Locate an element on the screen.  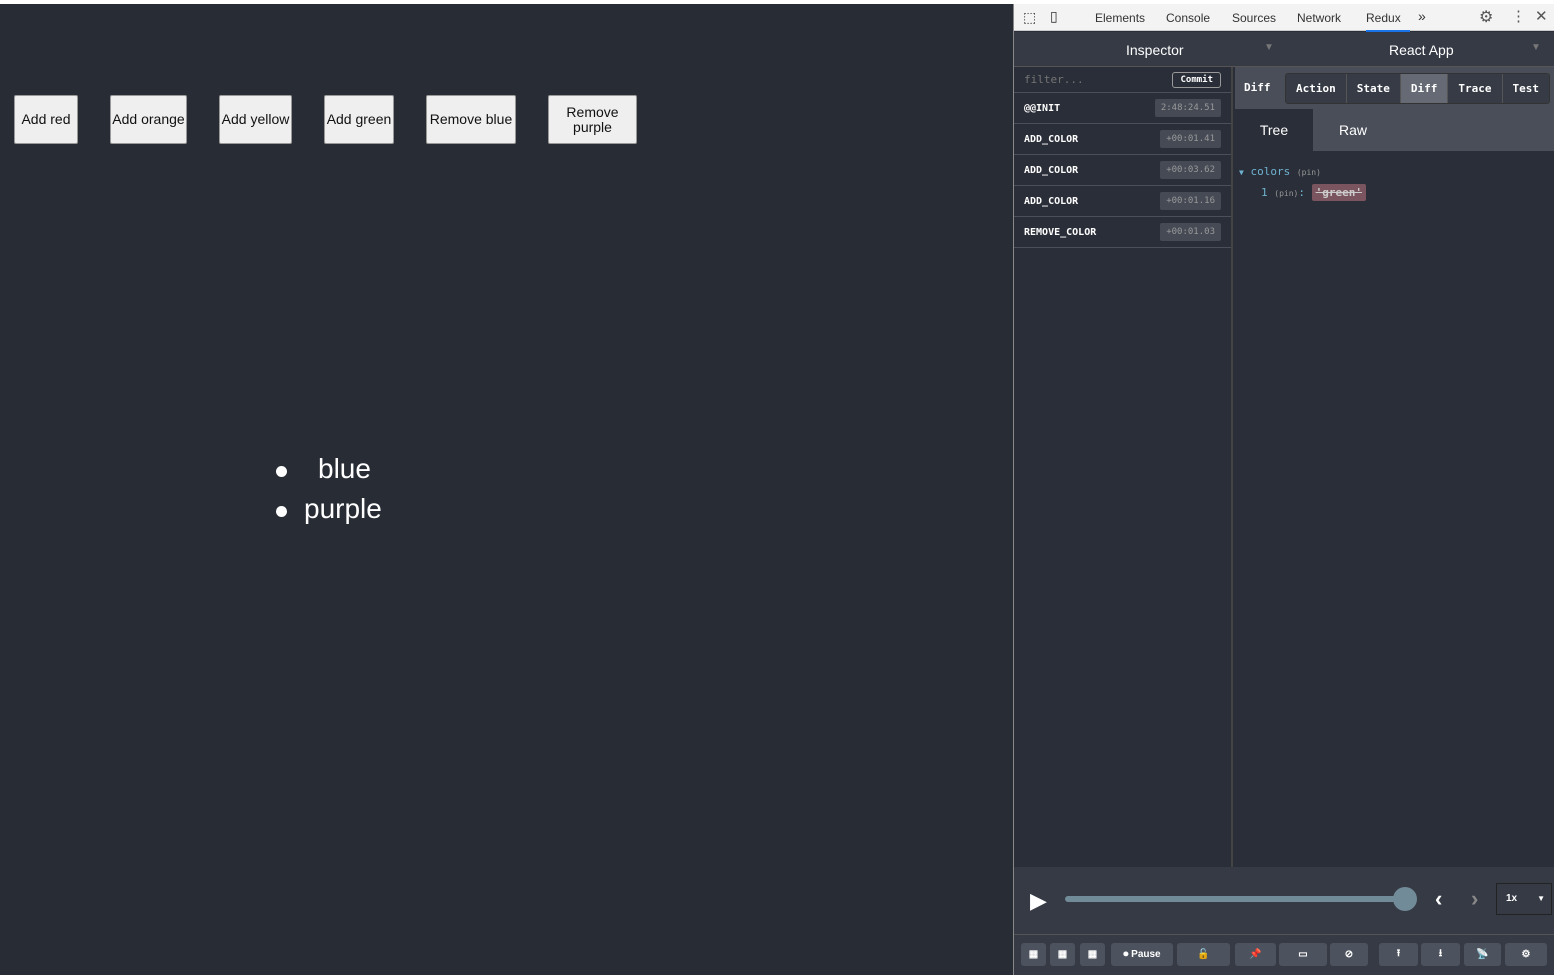
device-toolbar-icon: ▯ is located at coordinates (1054, 16).